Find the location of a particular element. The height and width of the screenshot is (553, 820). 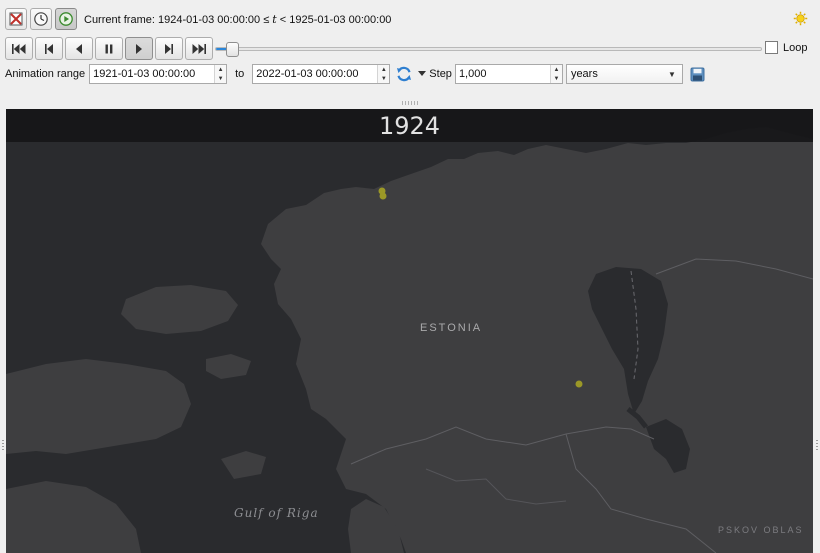

skip-to-end-icon is located at coordinates (199, 48).